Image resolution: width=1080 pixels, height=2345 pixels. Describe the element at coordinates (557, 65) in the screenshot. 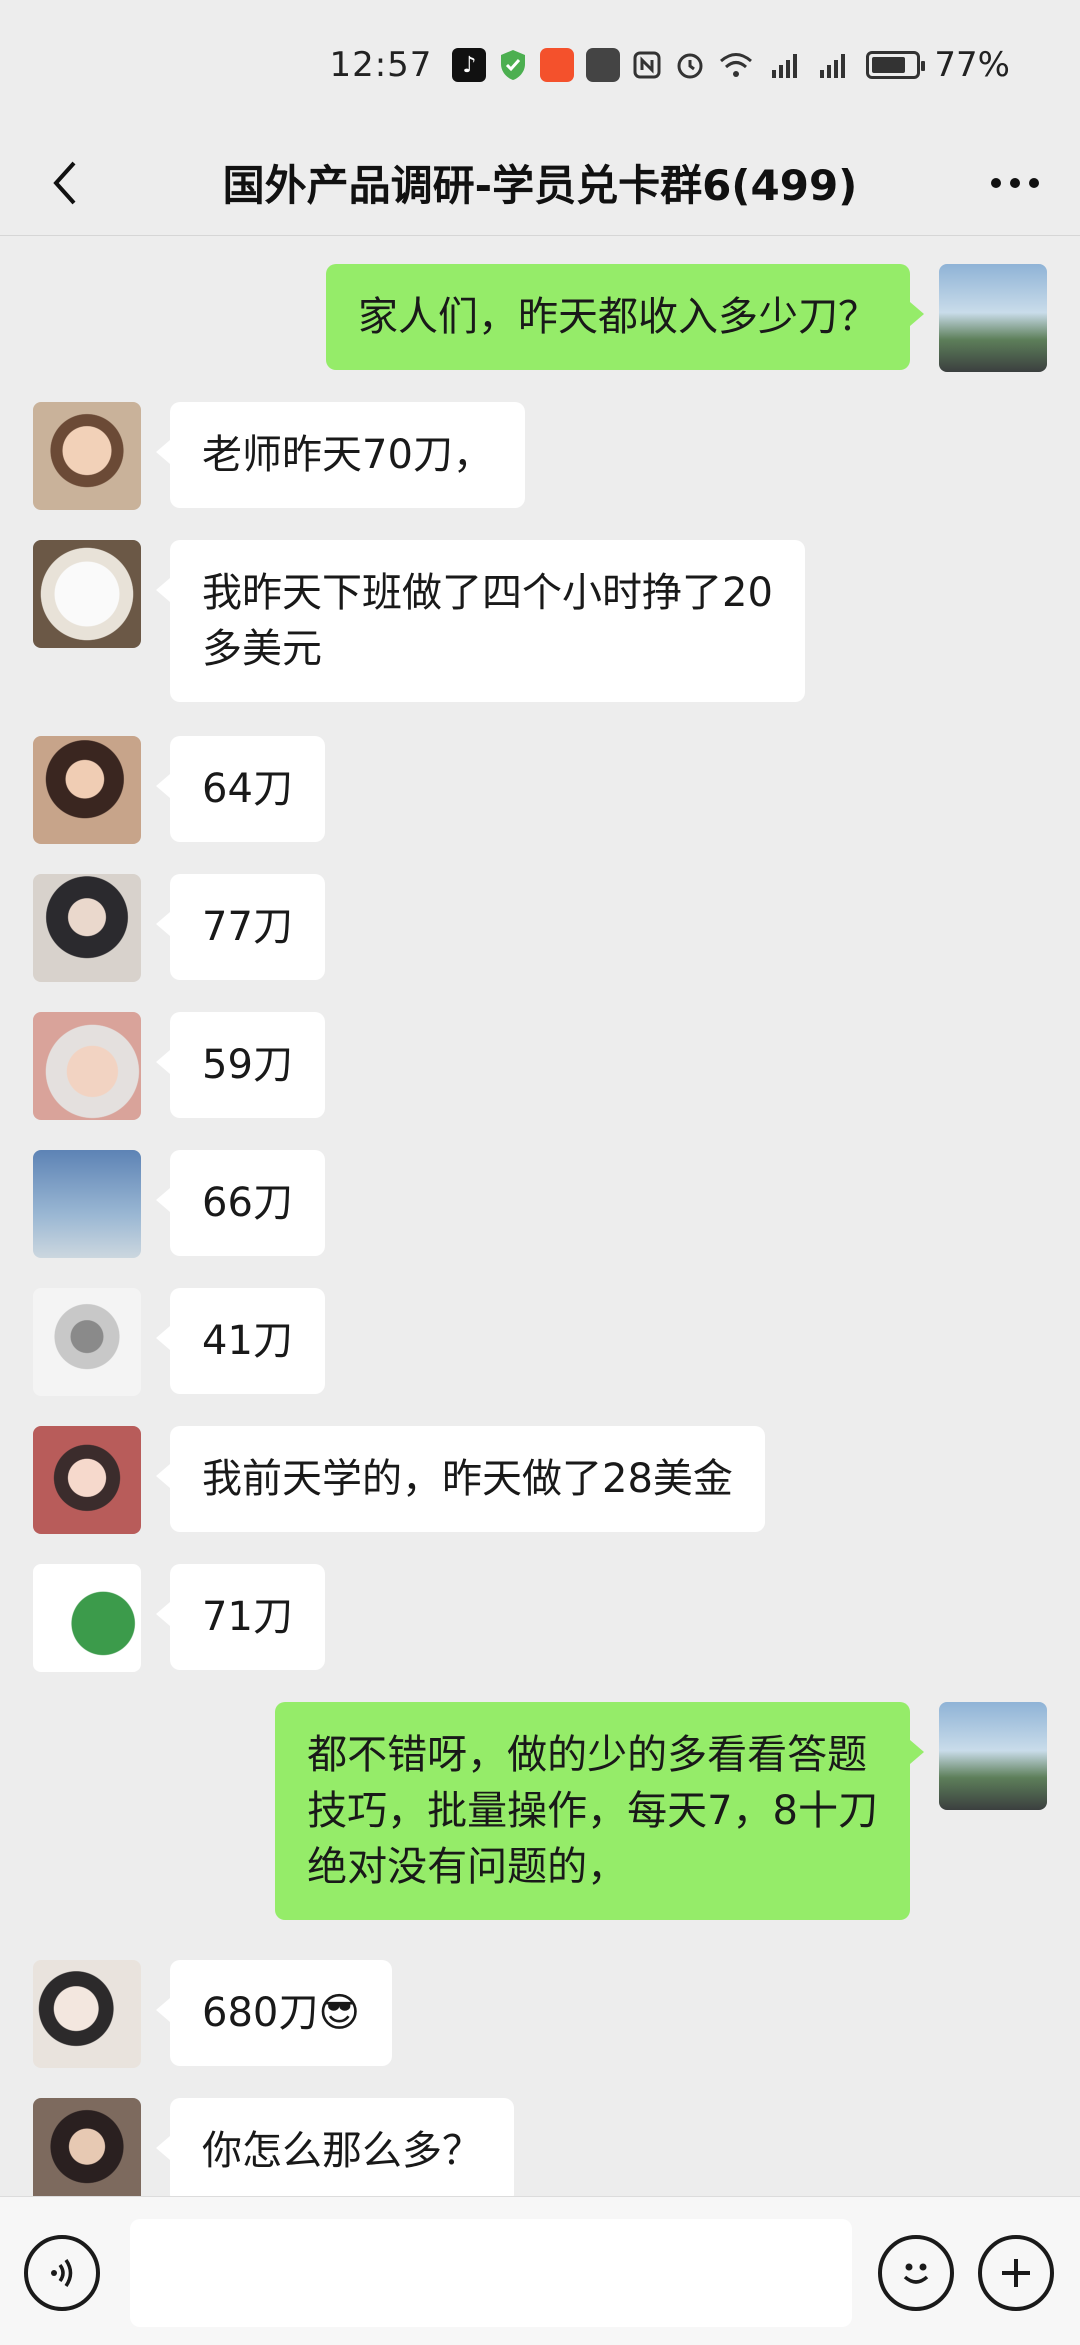

I see `app-orange-icon` at that location.